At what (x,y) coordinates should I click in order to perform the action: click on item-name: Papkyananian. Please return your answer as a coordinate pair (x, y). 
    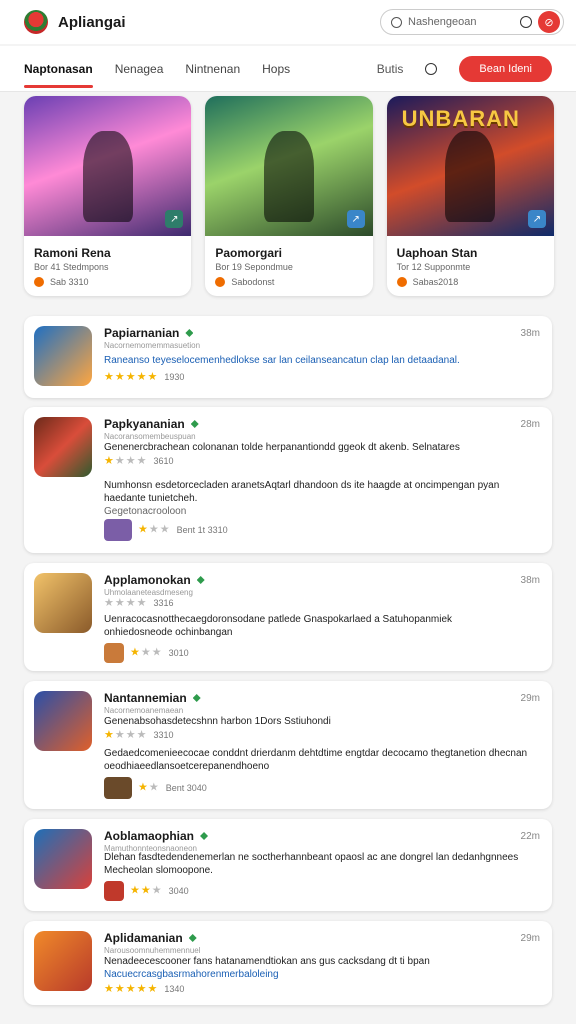
    Looking at the image, I should click on (151, 424).